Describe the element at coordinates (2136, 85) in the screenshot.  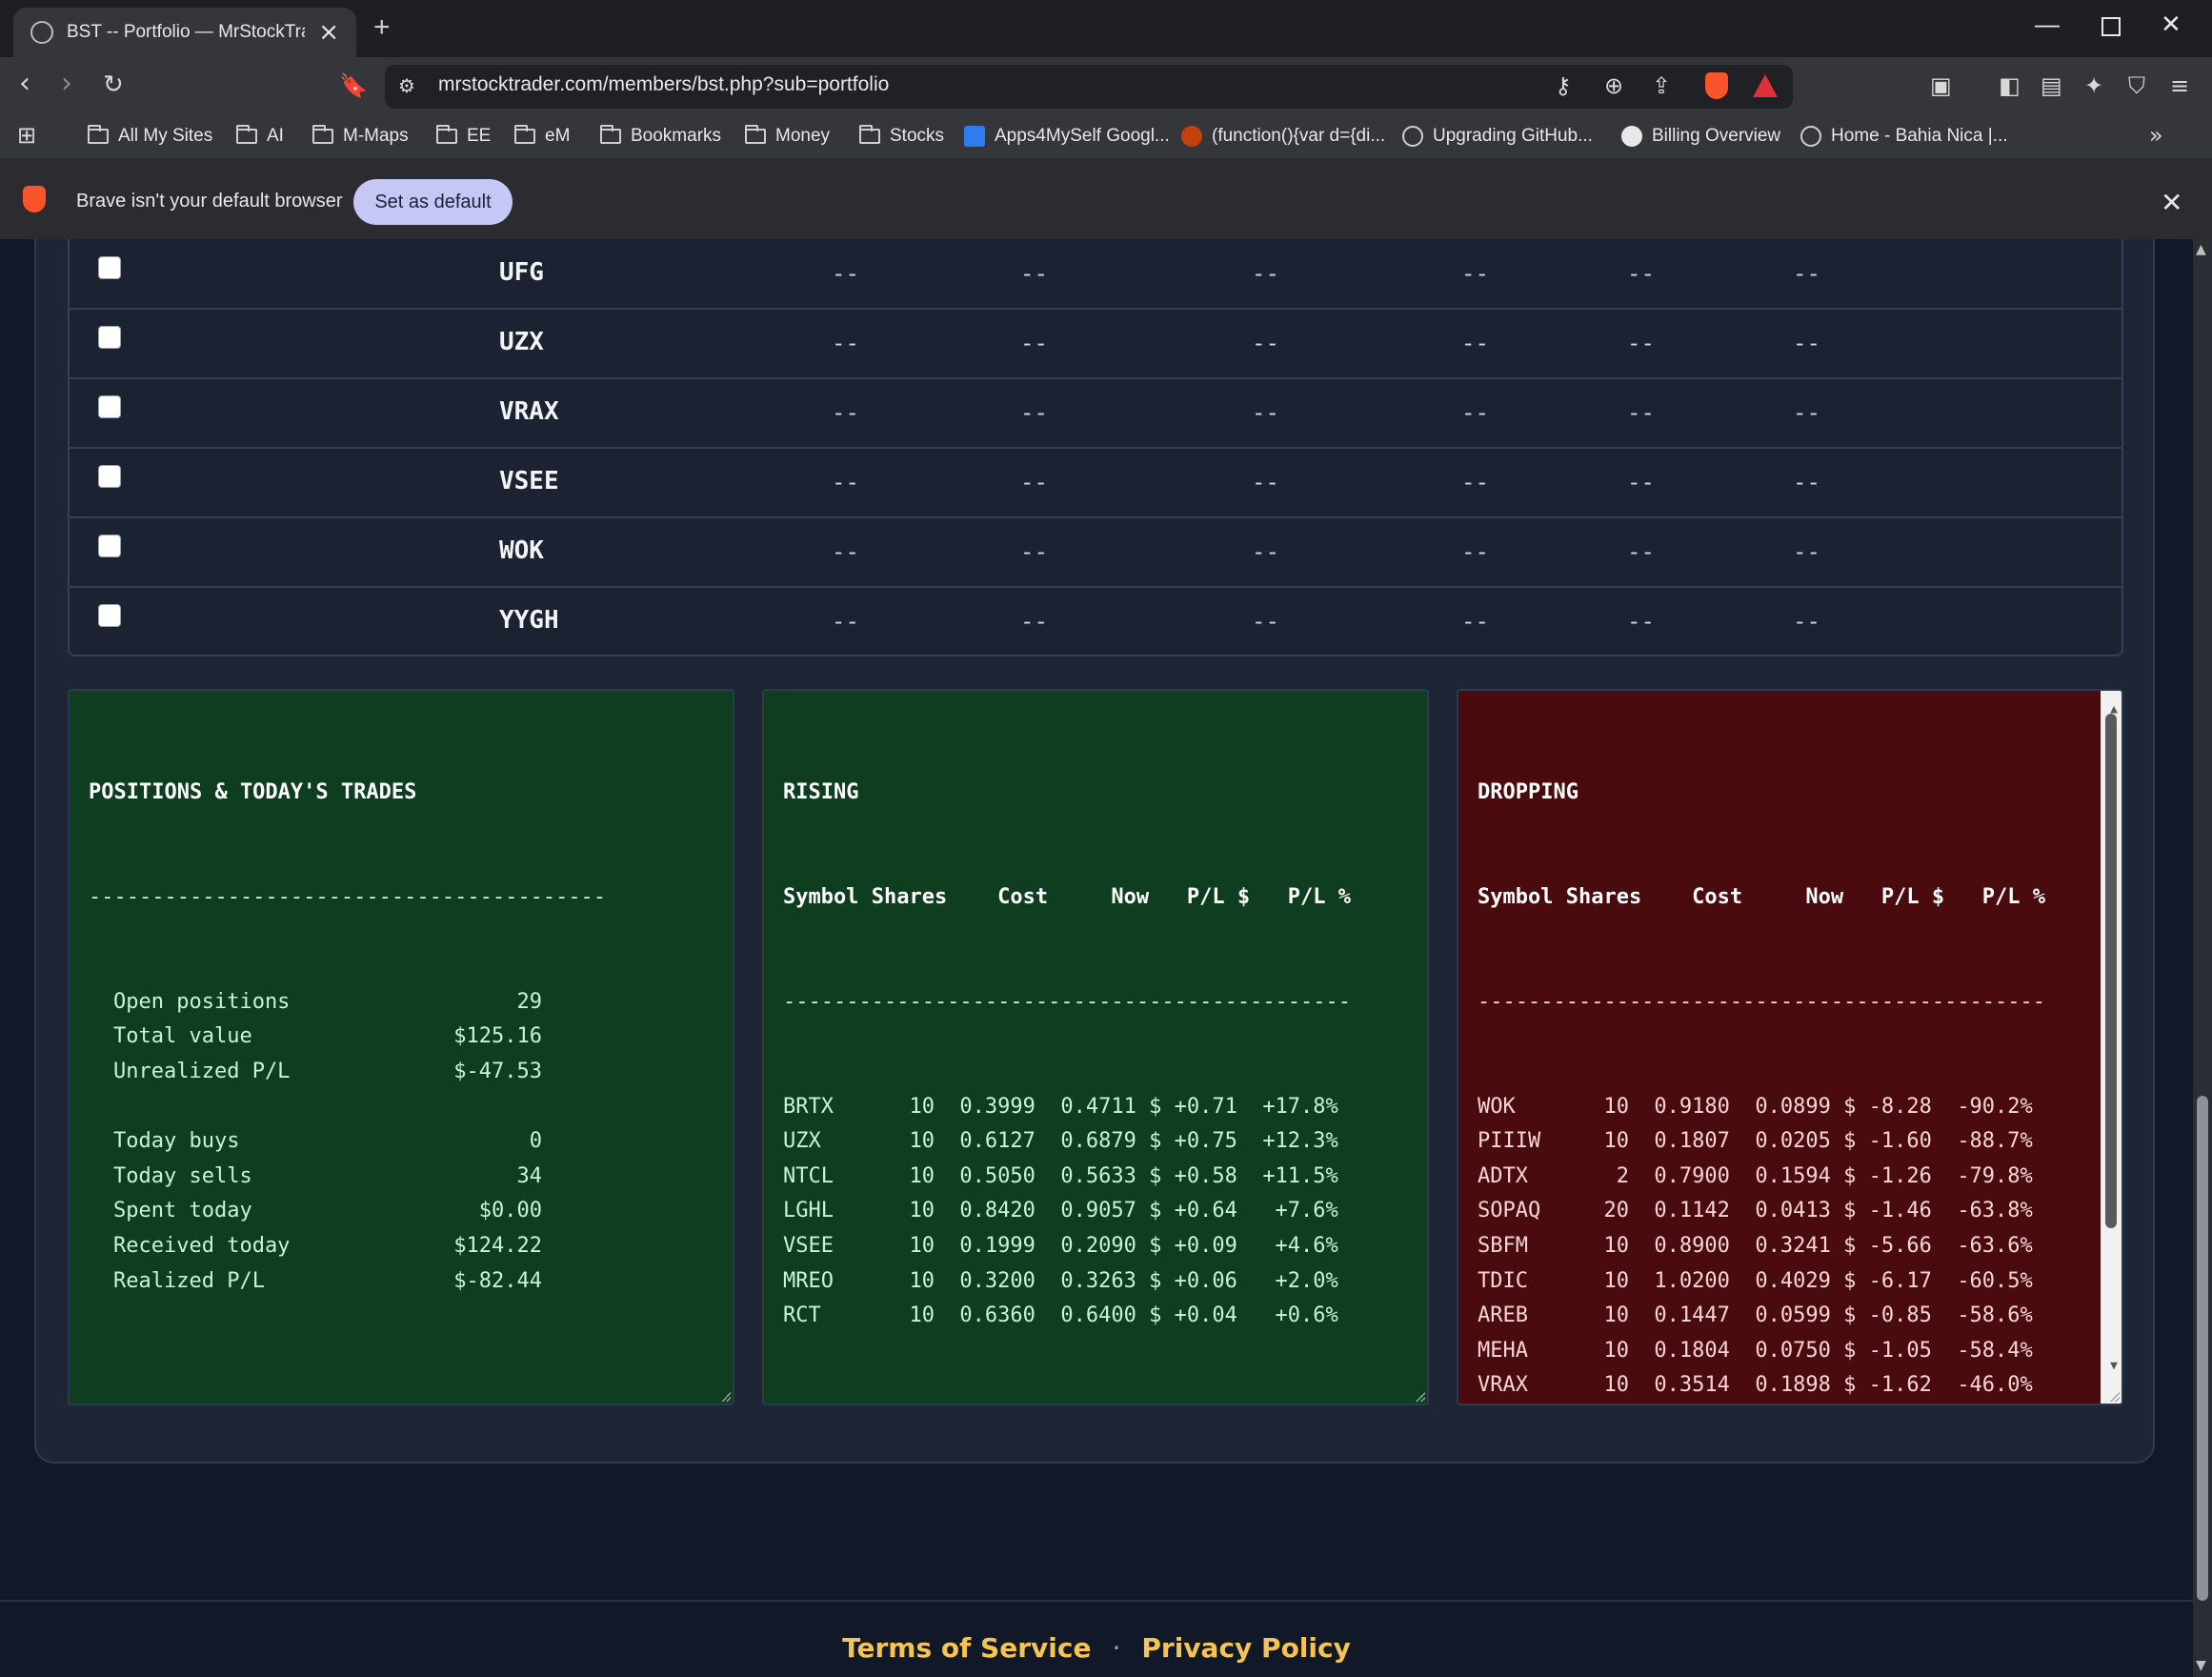
I see `vpn-icon: ⛉` at that location.